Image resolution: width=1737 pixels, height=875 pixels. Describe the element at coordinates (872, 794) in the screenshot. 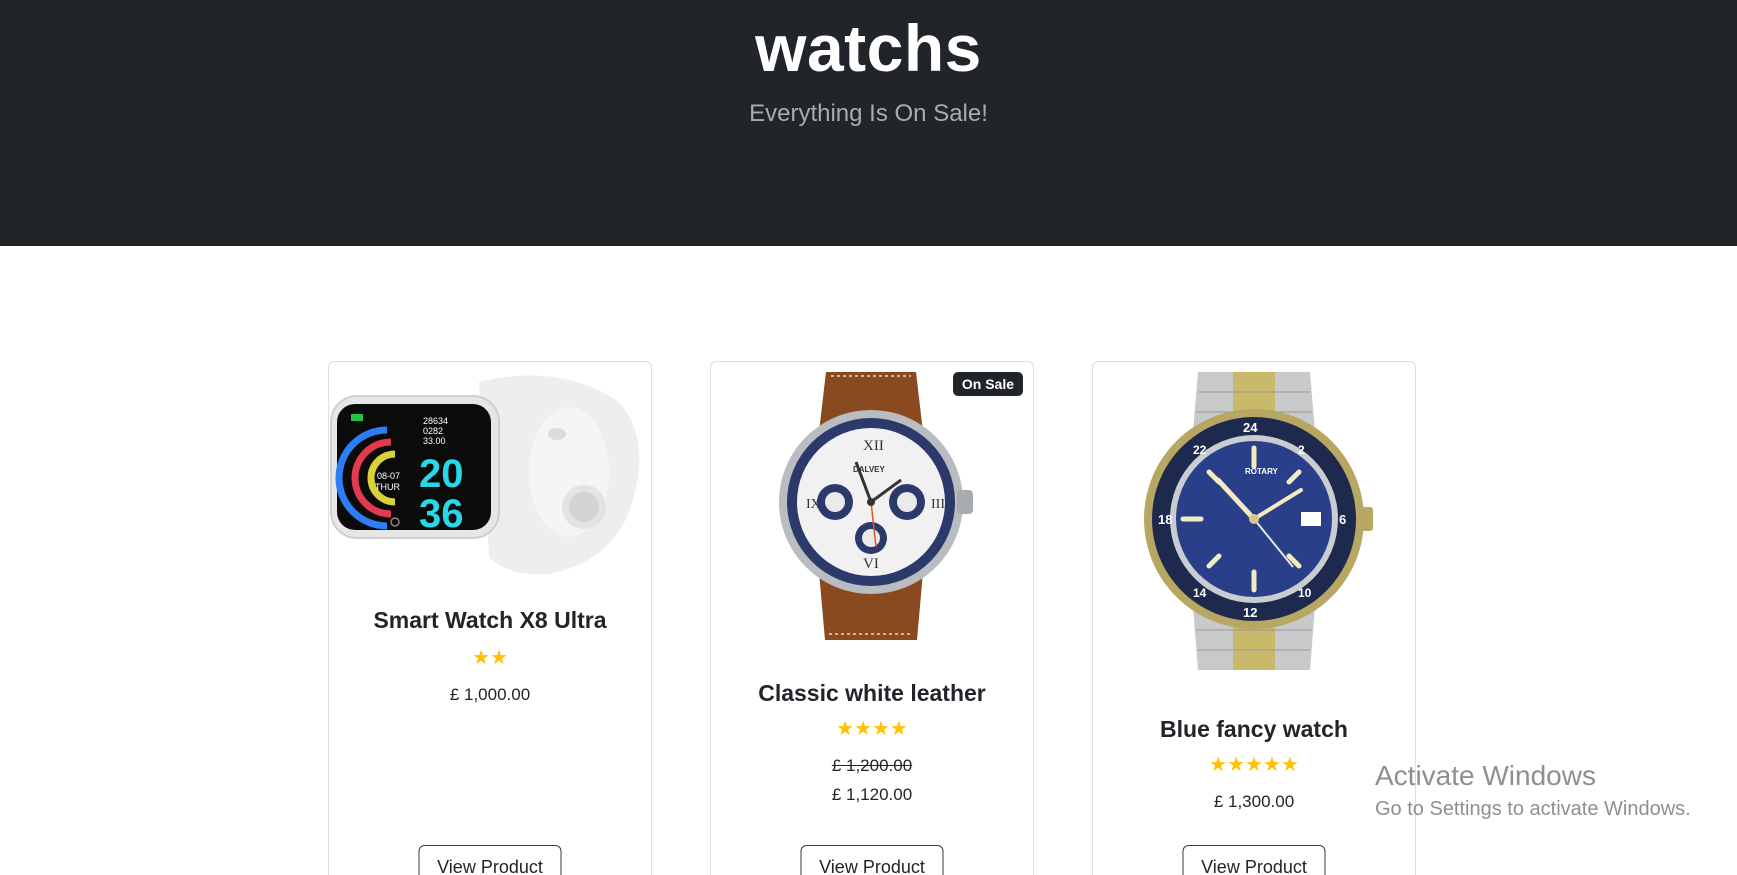

I see `product-price: £ 1,120.00` at that location.